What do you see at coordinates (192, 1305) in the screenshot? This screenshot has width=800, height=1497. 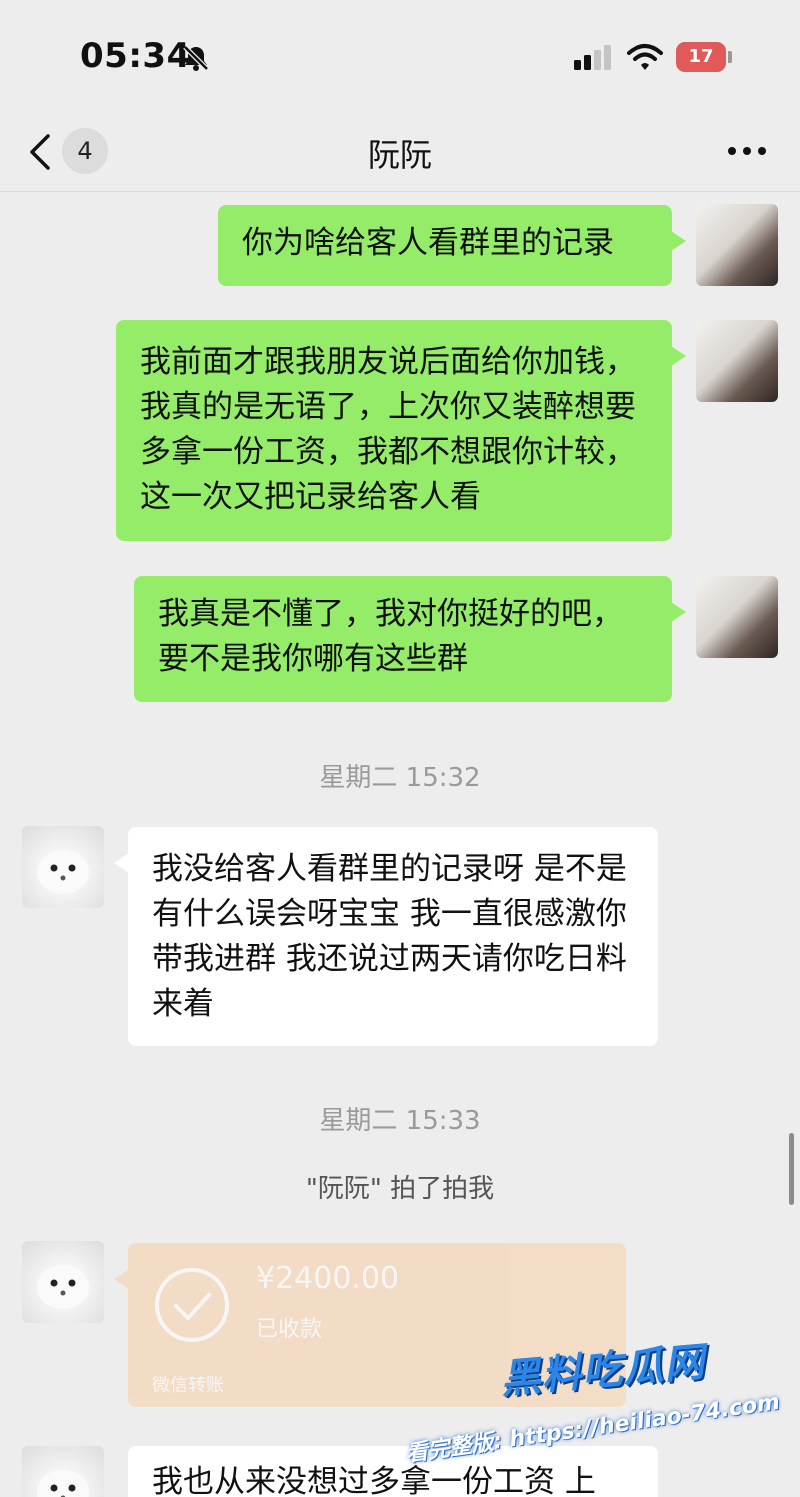 I see `check-circle-icon` at bounding box center [192, 1305].